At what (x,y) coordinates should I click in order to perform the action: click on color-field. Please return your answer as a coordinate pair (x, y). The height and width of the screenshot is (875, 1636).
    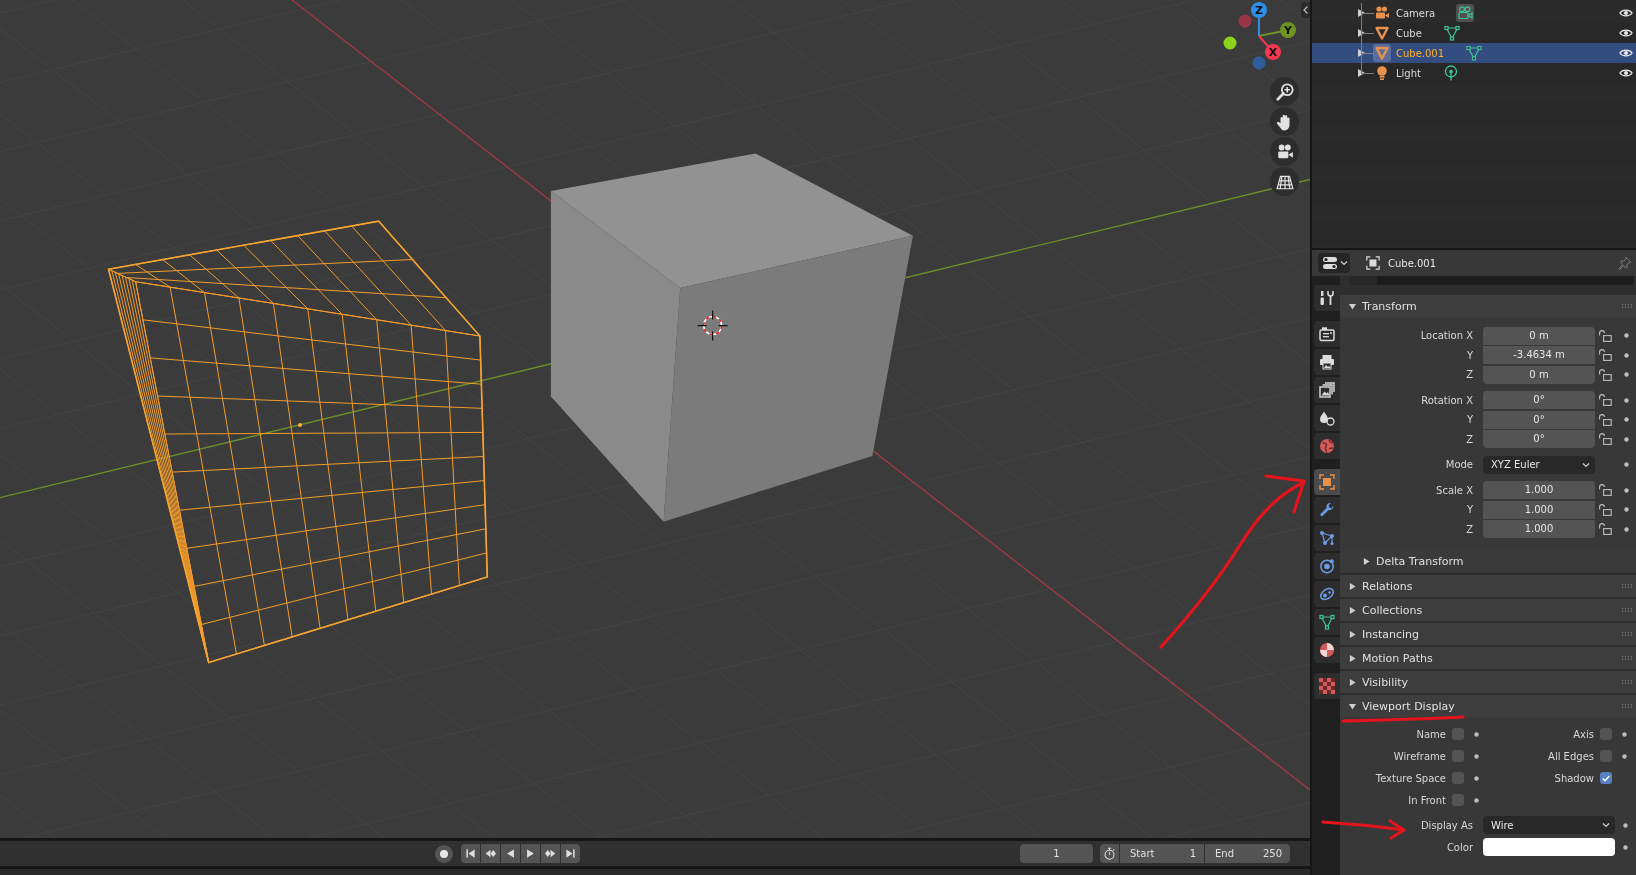
    Looking at the image, I should click on (1549, 847).